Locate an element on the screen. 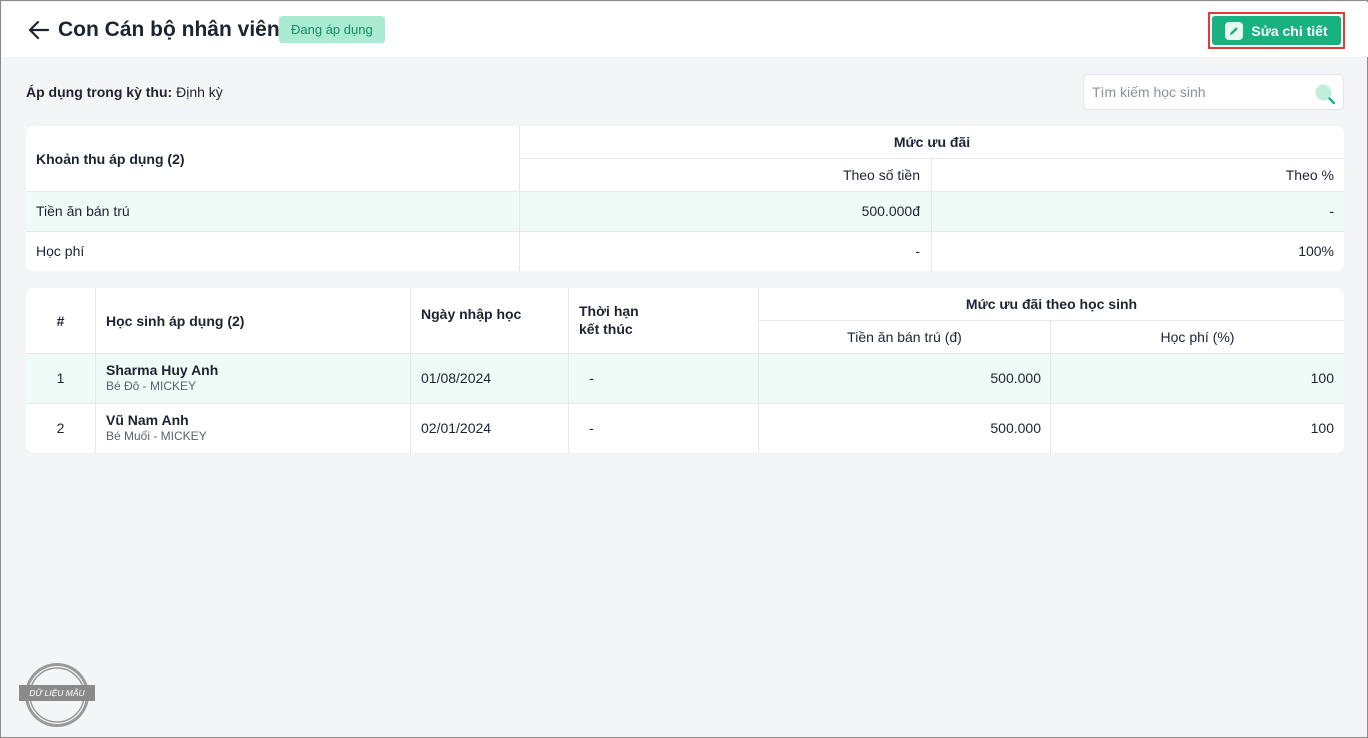 The height and width of the screenshot is (738, 1368). students-header-tuition: Học phí (%) is located at coordinates (1197, 336).